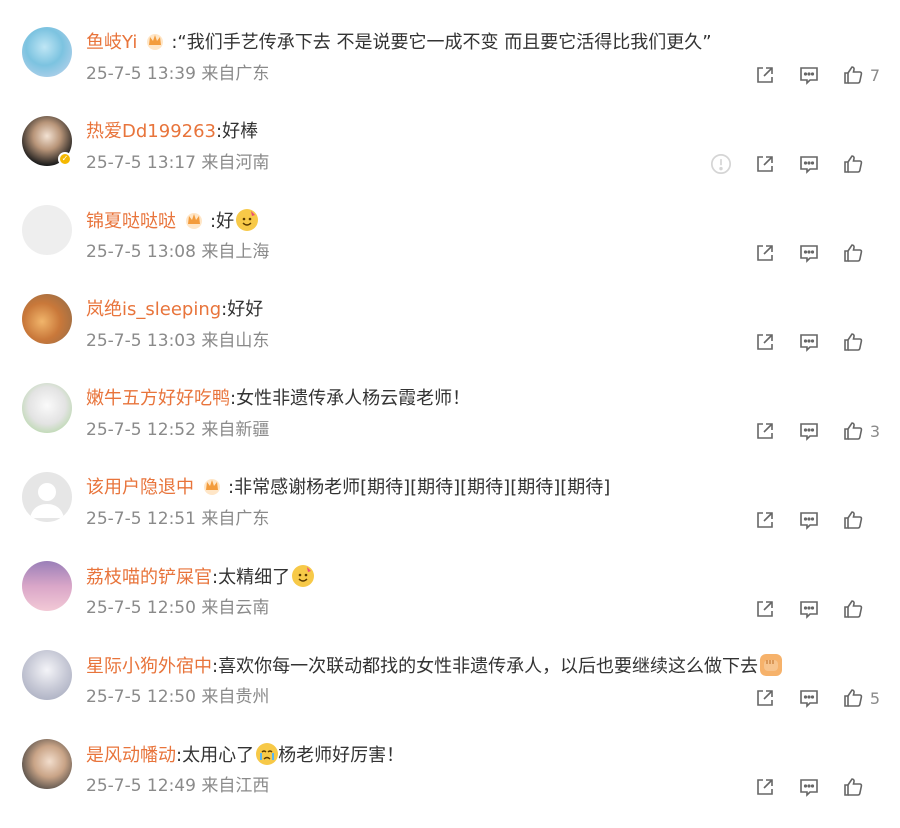  What do you see at coordinates (149, 577) in the screenshot?
I see `username-link: 荔枝喵的铲屎官` at bounding box center [149, 577].